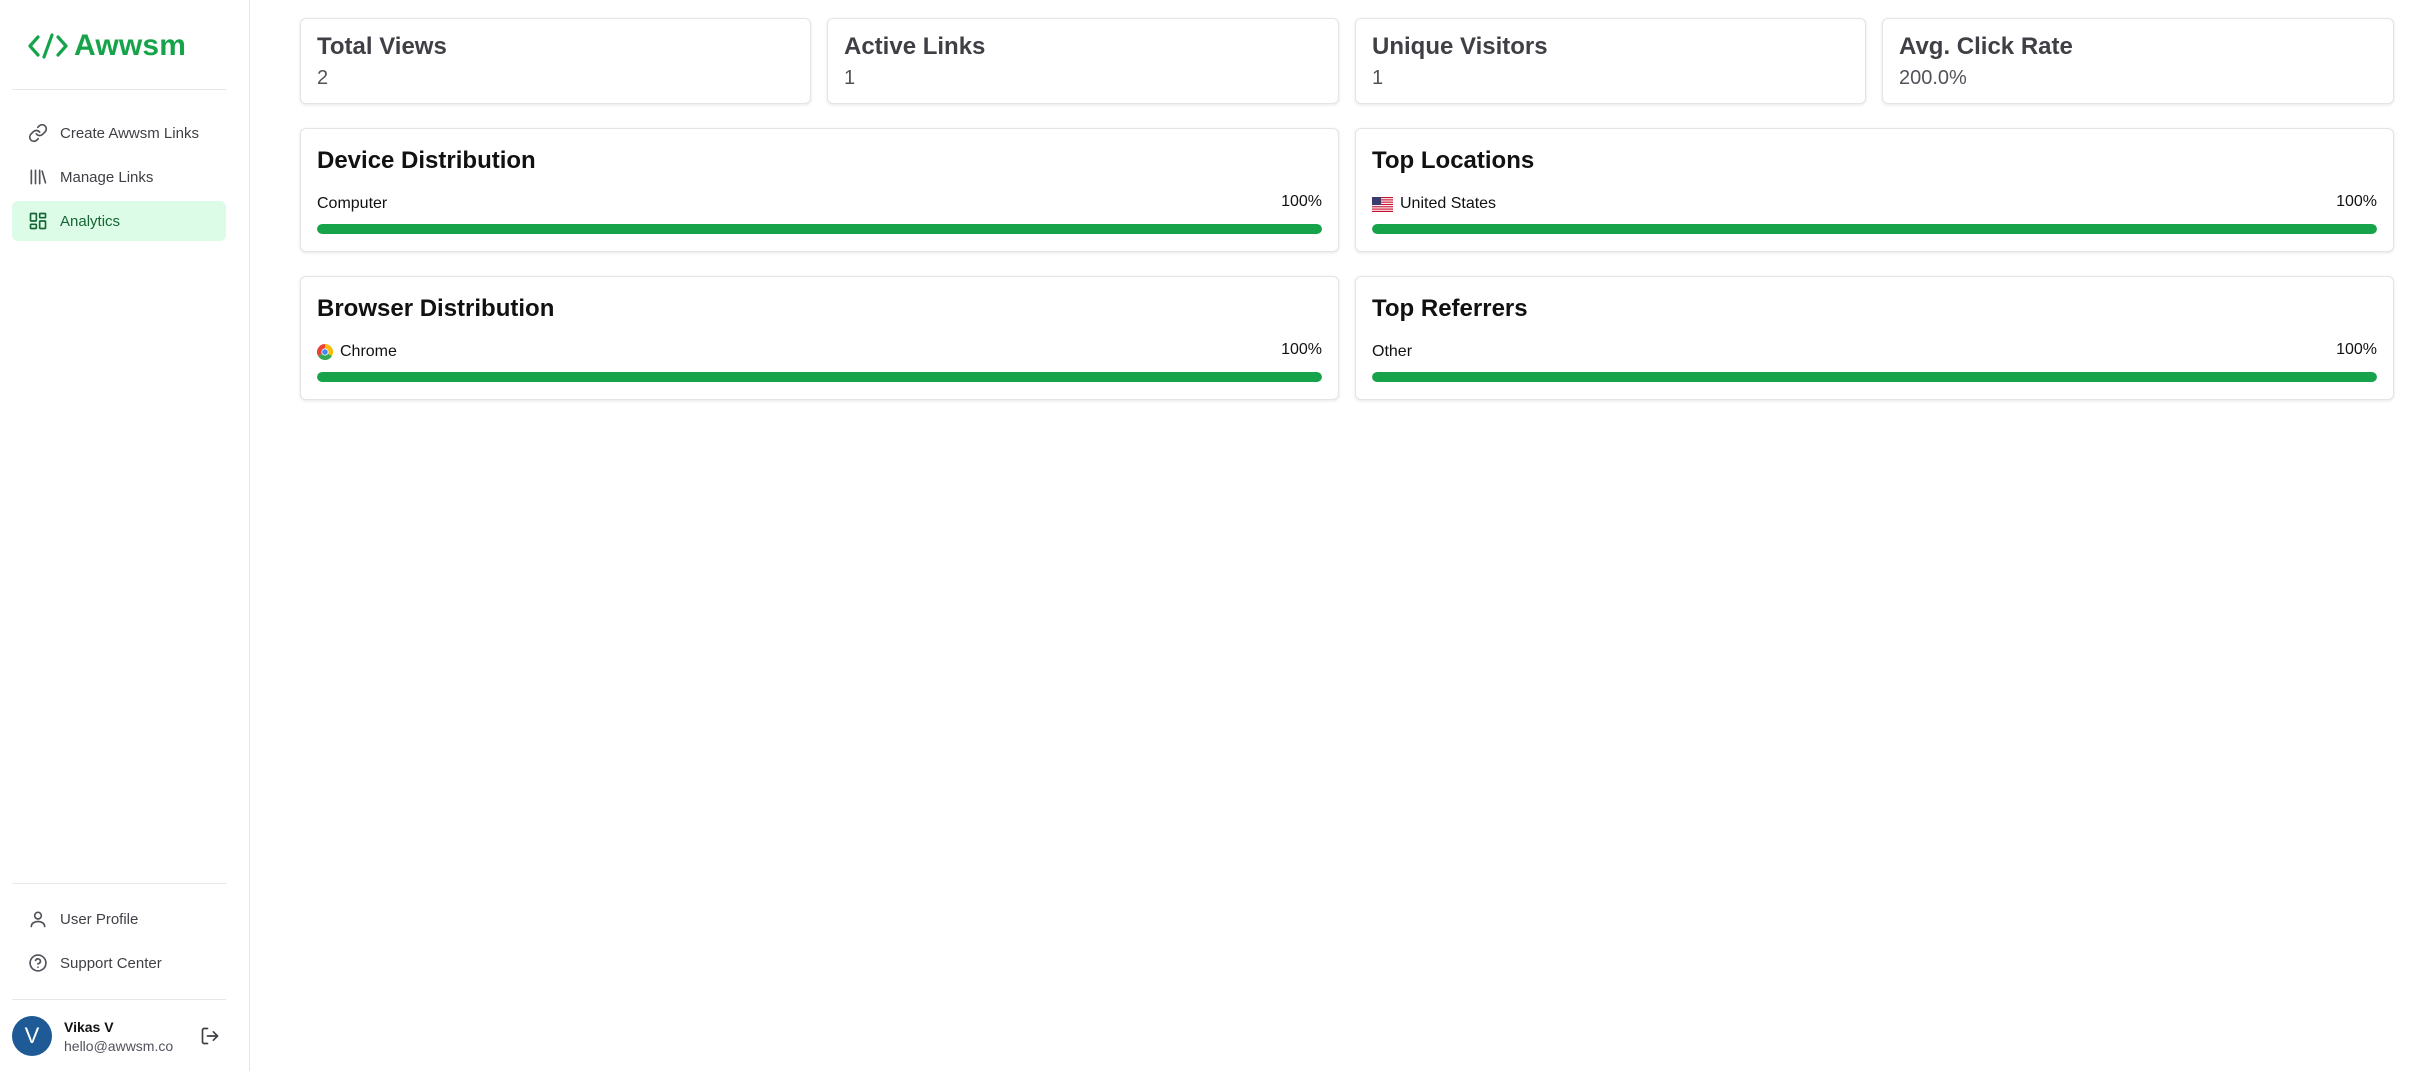 The image size is (2421, 1071). I want to click on card-title: Browser Distribution, so click(436, 308).